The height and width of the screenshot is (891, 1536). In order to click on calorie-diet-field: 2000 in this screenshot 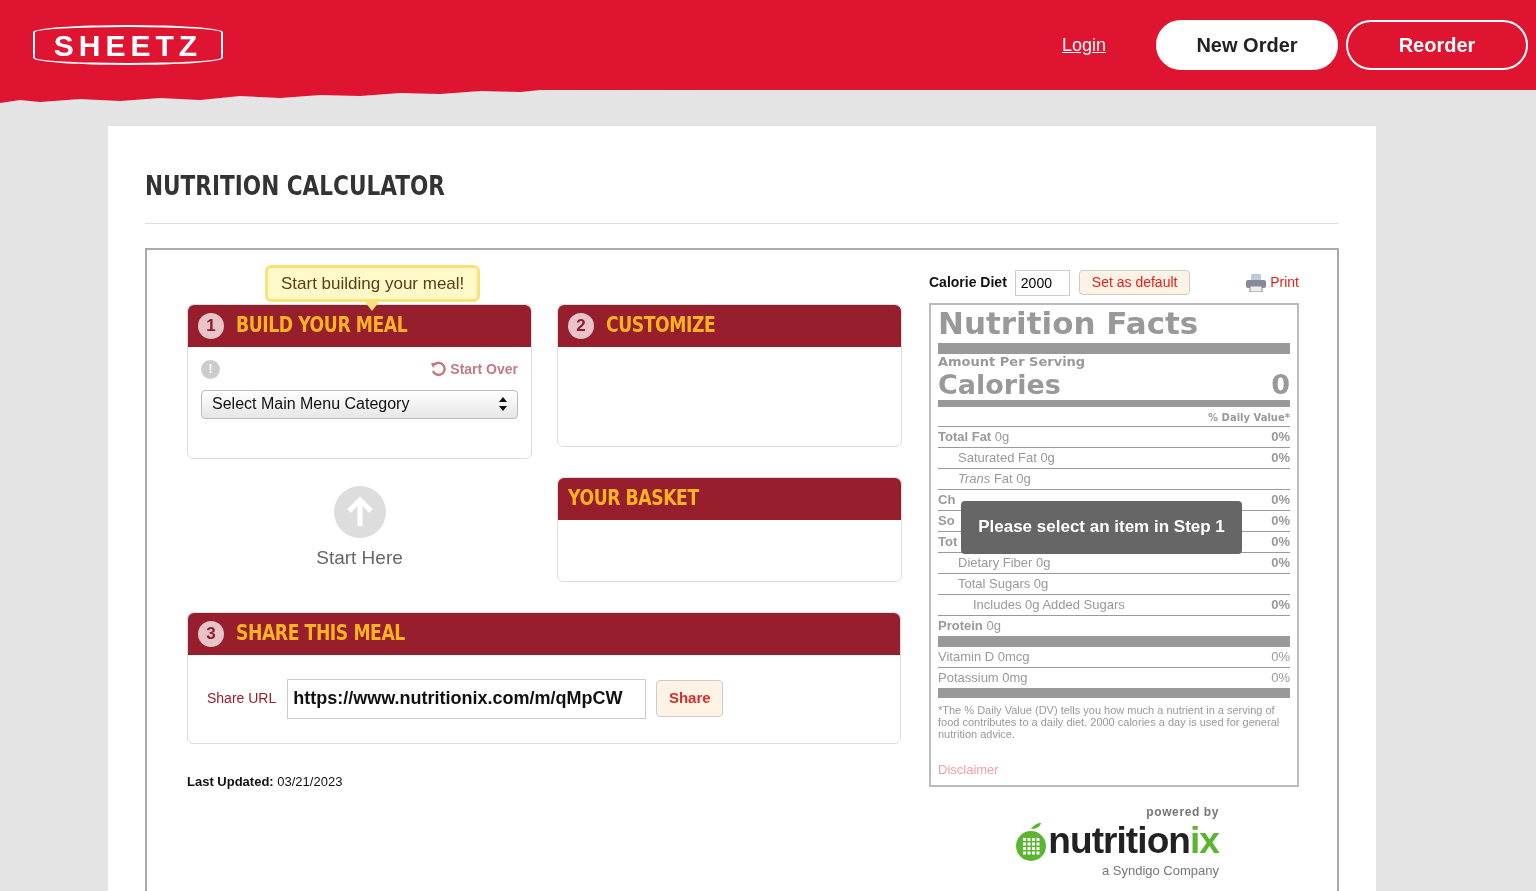, I will do `click(1042, 282)`.